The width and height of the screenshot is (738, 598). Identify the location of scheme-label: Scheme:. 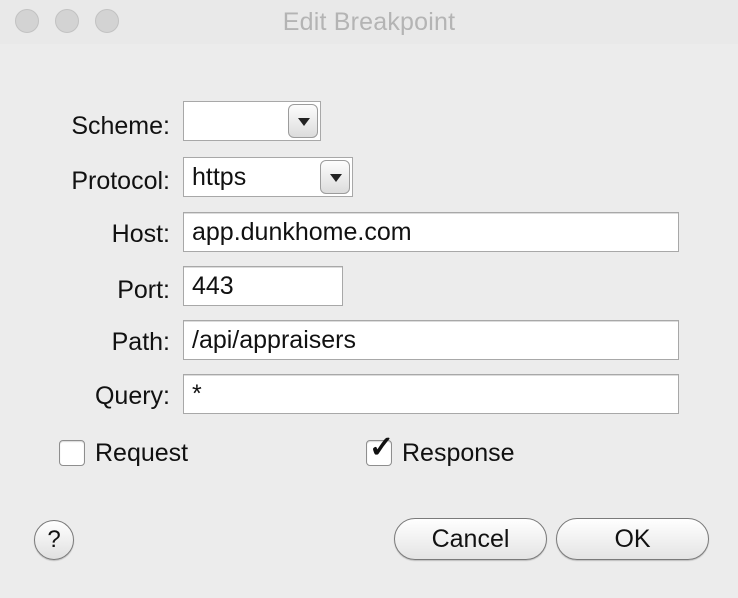
(120, 126).